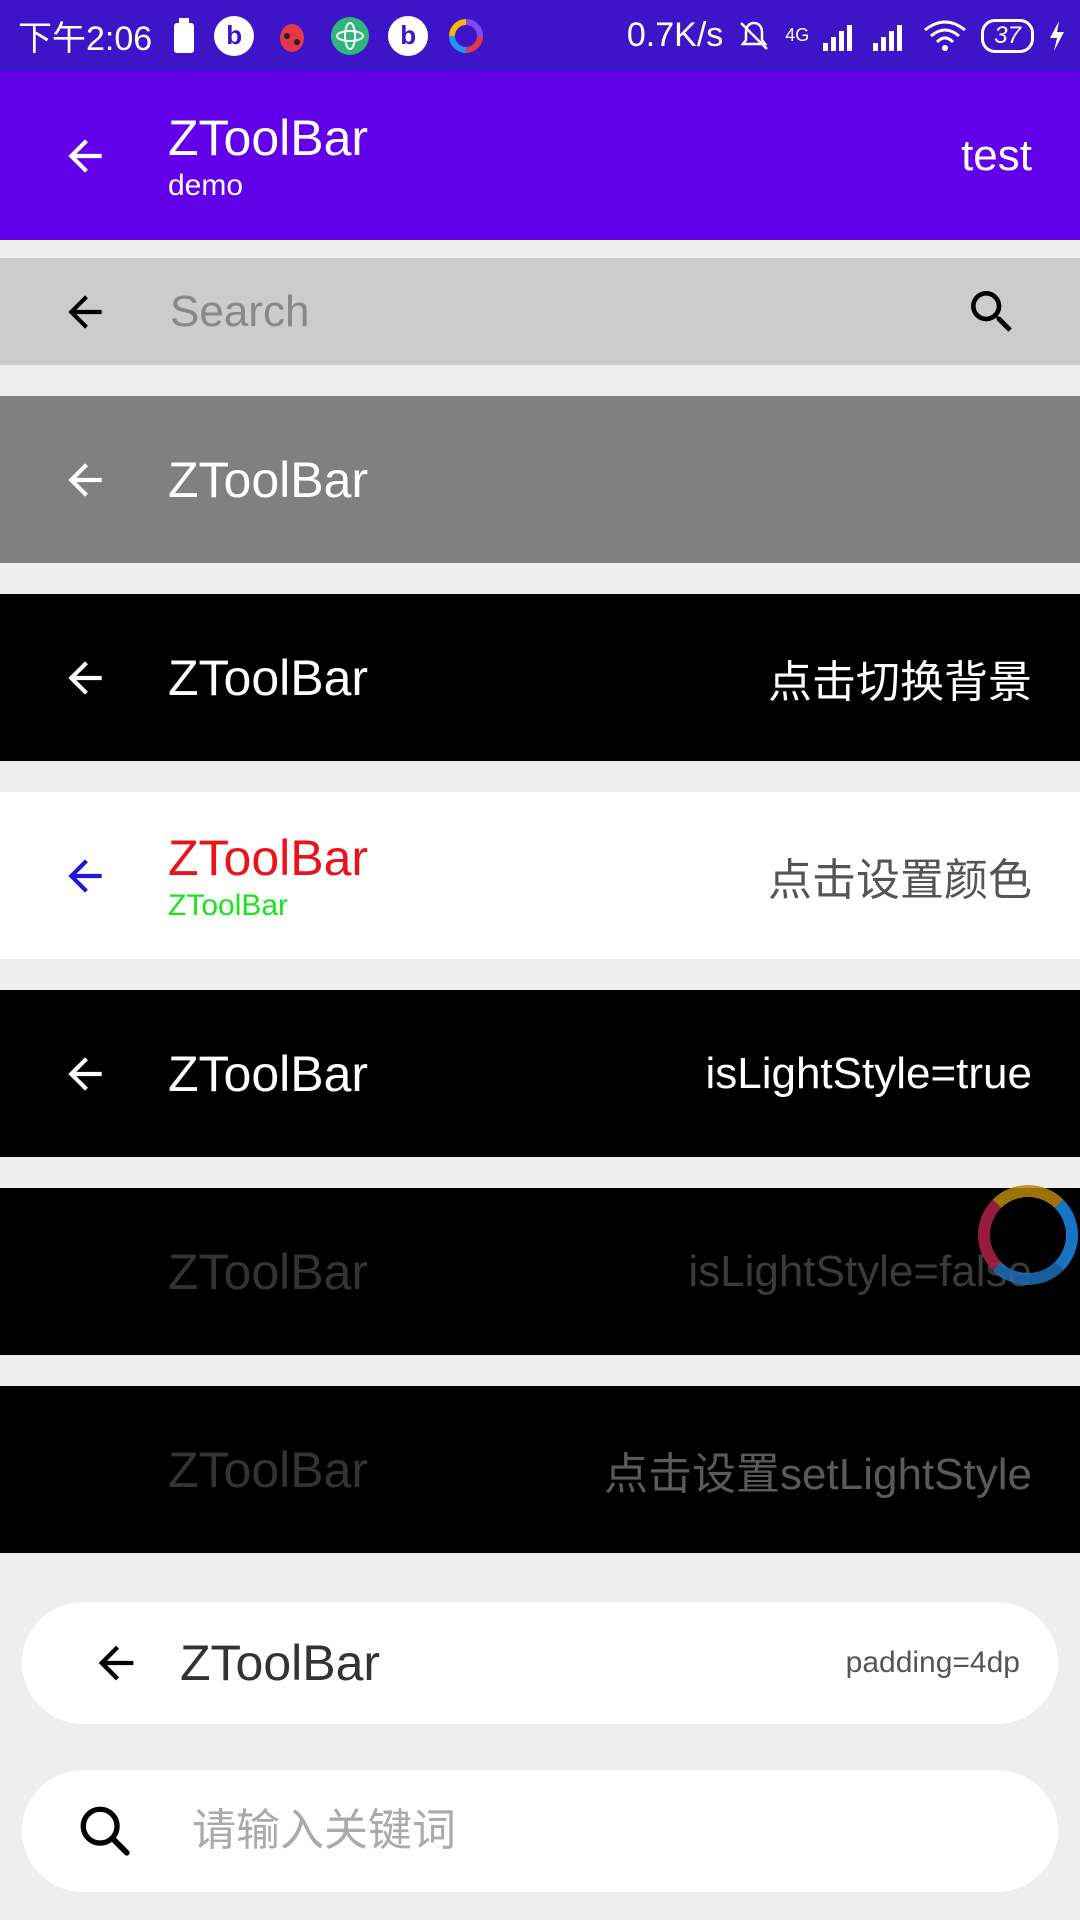  I want to click on light-style-false-toolbar: ZToolBar isLightStyle=false, so click(540, 1271).